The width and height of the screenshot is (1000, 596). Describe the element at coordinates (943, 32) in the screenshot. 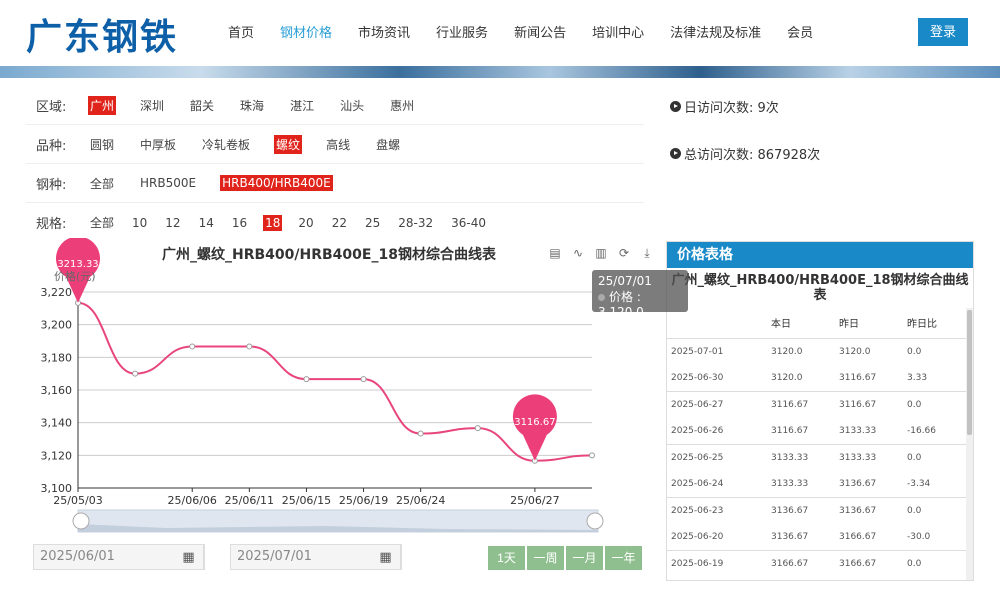

I see `login-button: 登录` at that location.